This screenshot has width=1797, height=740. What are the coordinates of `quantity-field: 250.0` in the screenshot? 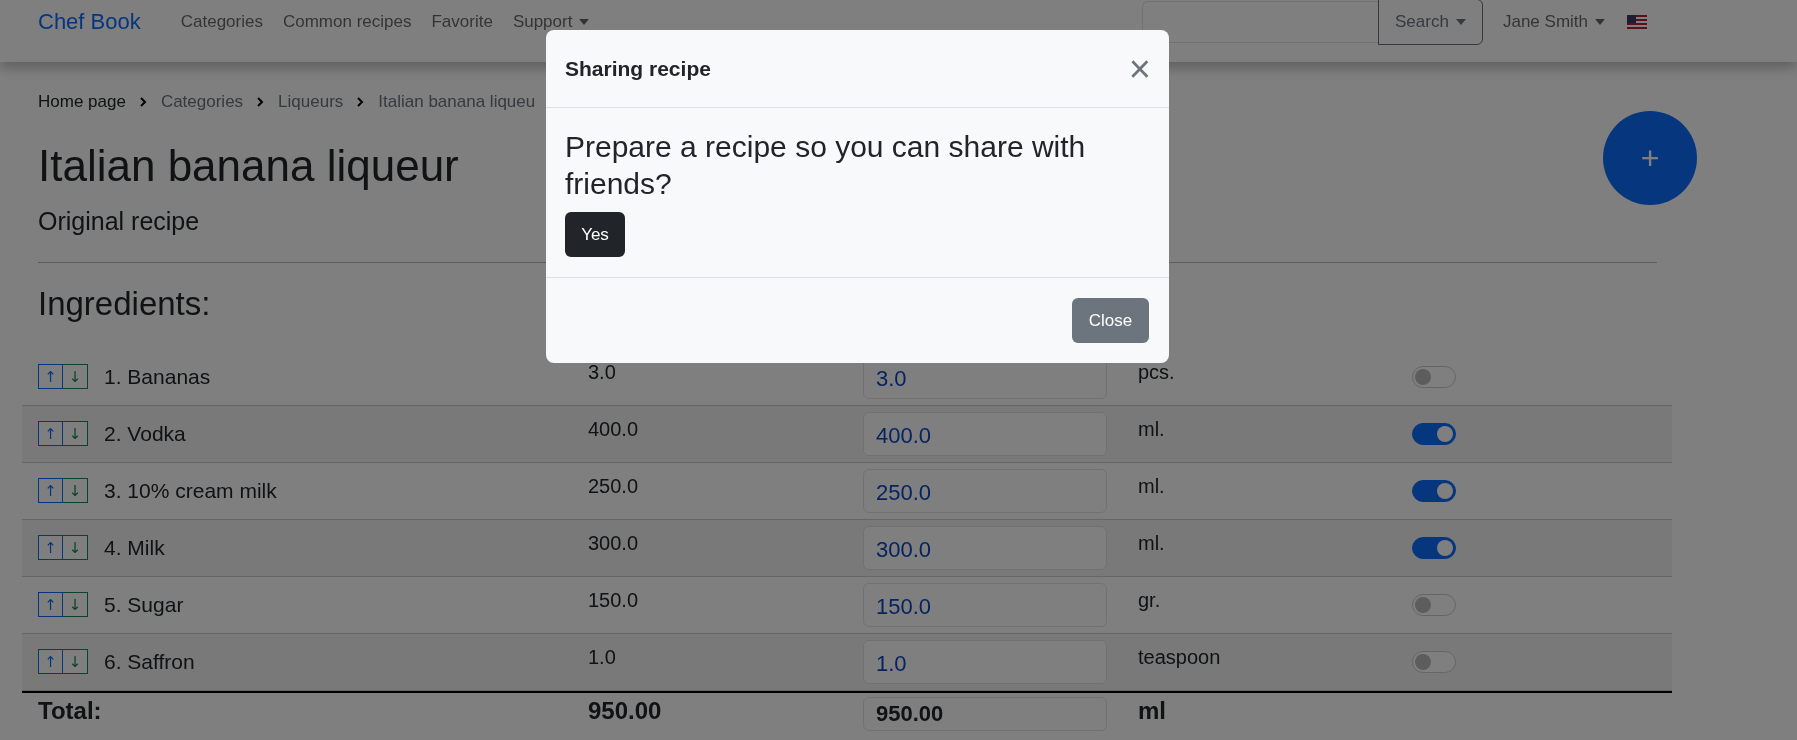 It's located at (985, 490).